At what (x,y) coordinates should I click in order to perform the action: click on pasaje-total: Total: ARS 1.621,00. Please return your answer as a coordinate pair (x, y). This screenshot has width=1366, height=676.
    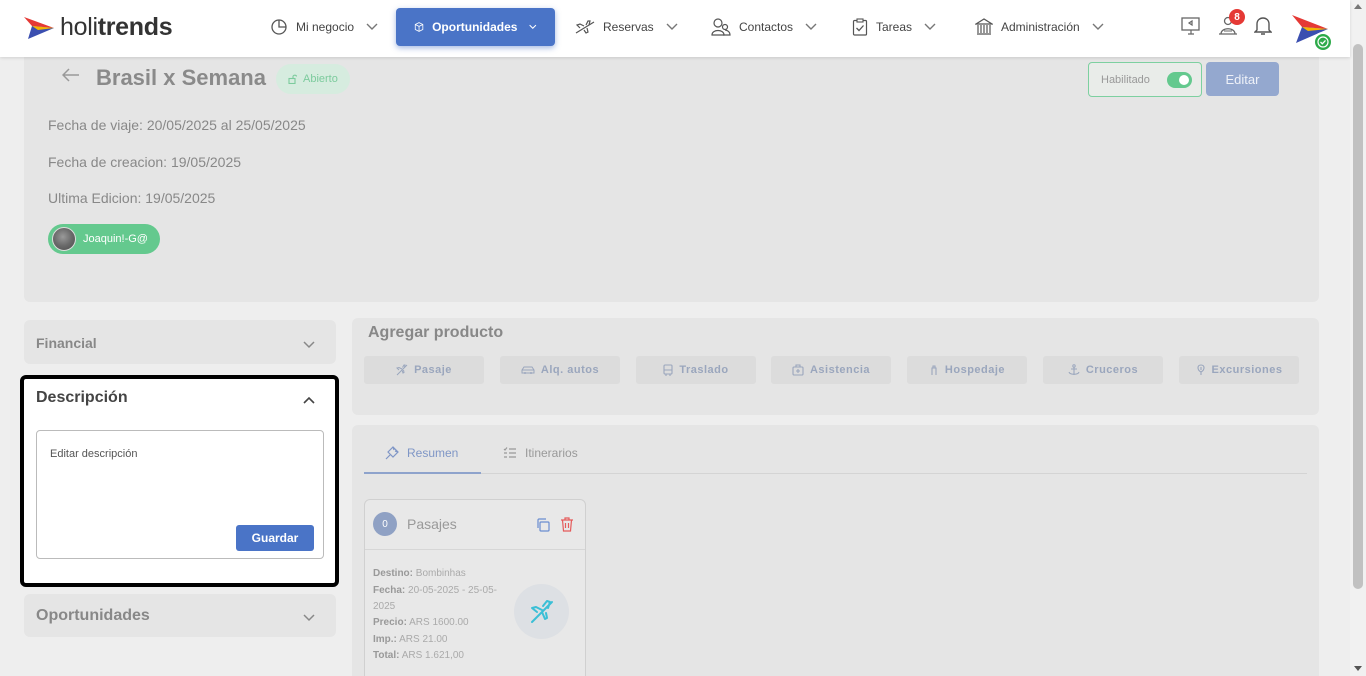
    Looking at the image, I should click on (418, 655).